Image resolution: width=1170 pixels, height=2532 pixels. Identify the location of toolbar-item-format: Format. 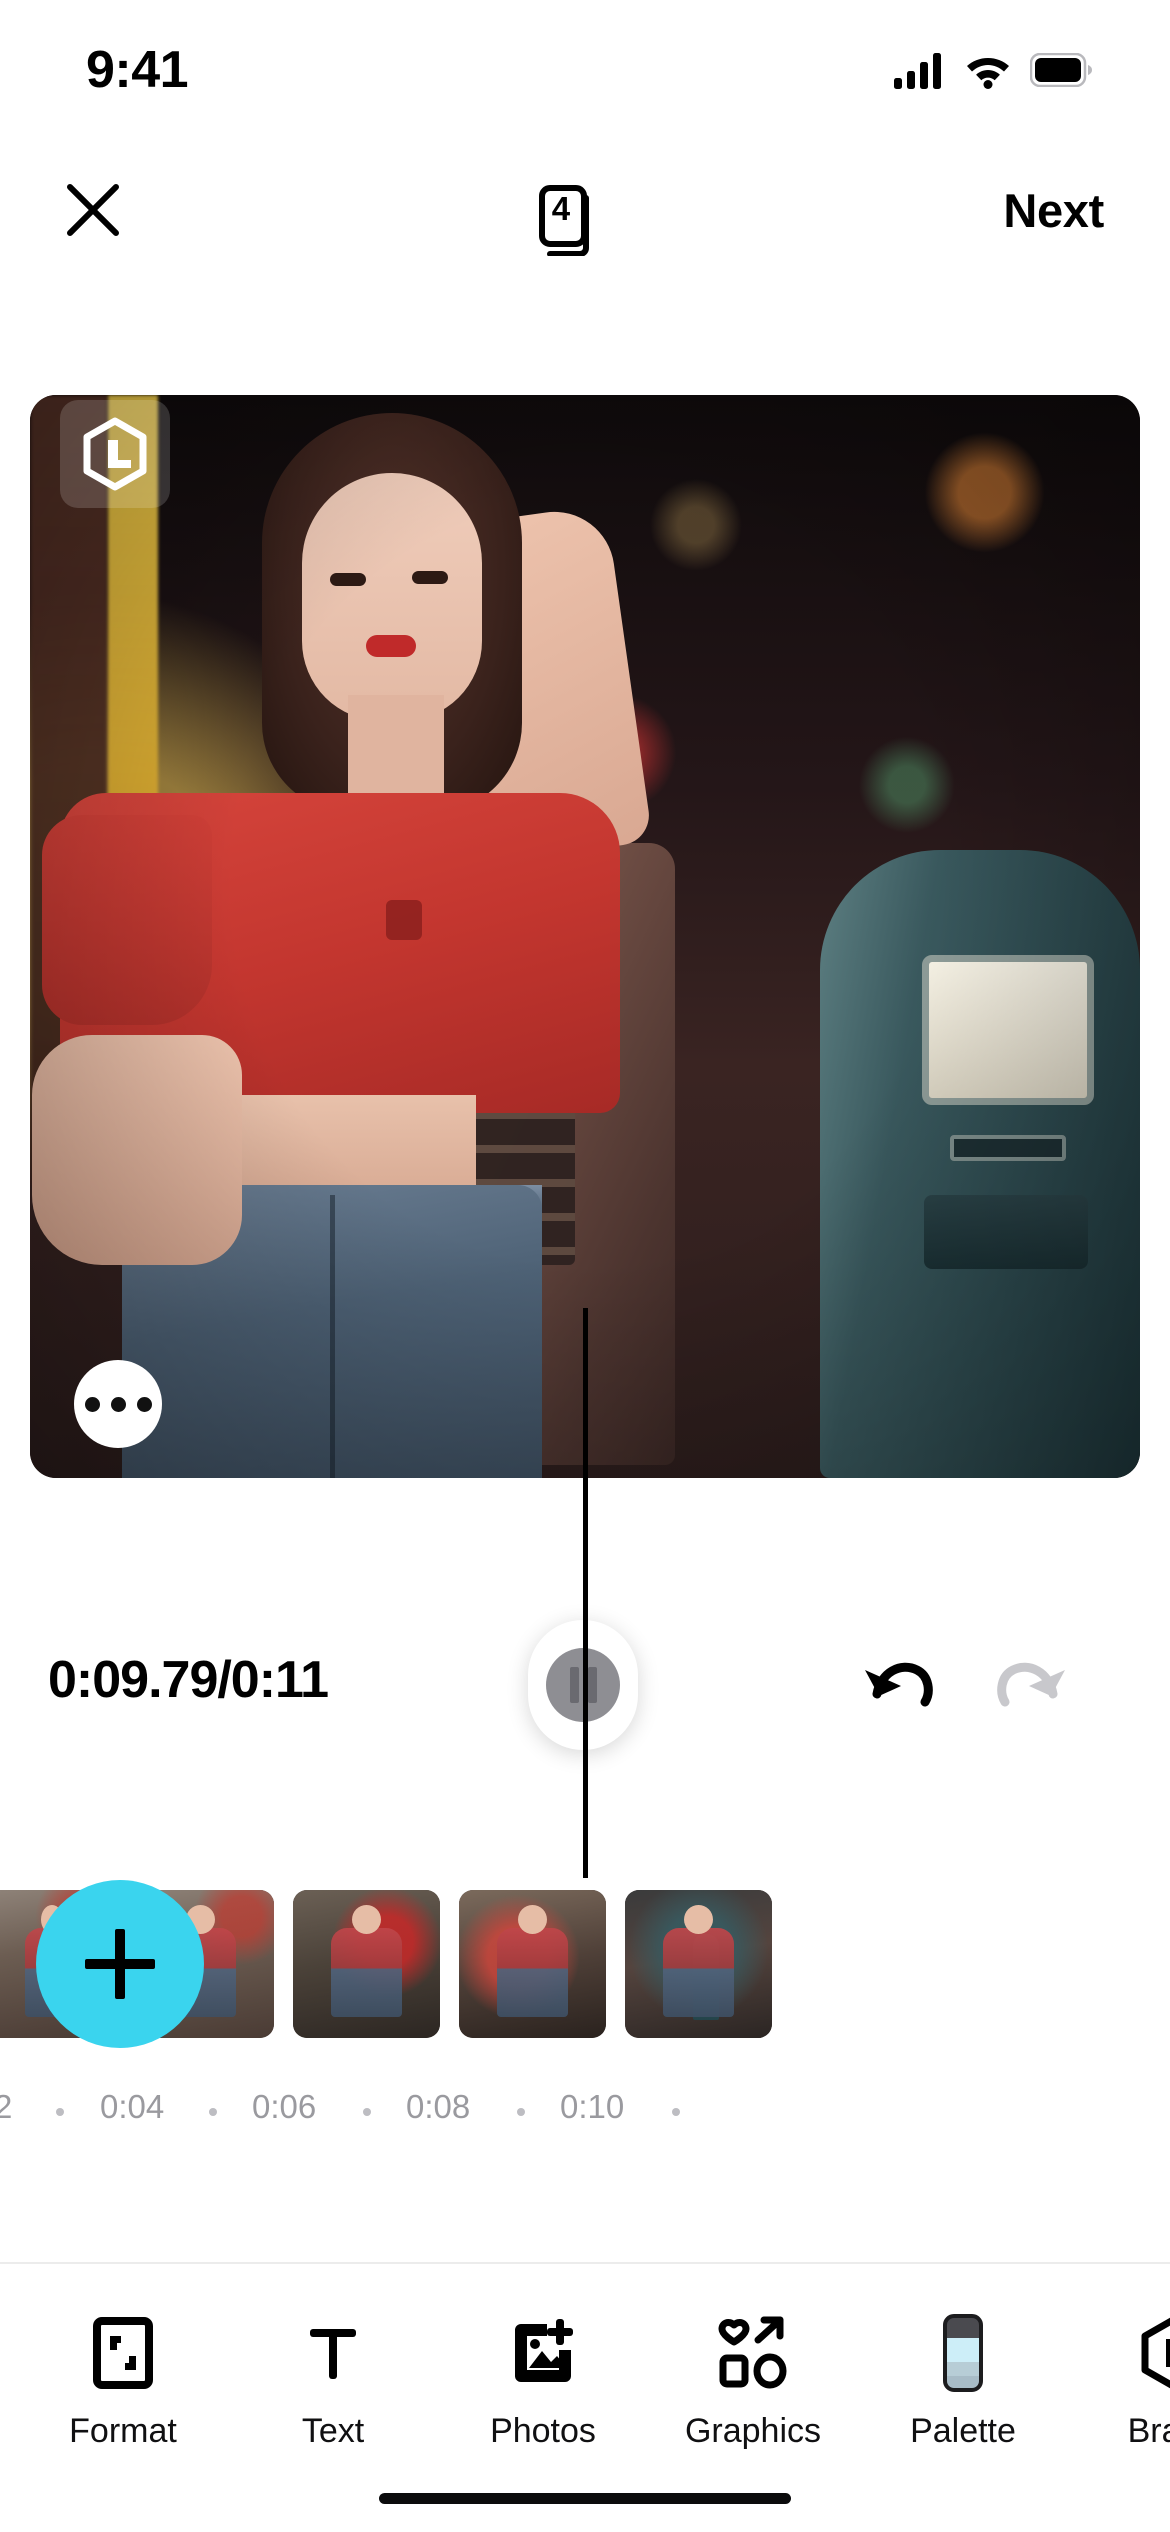
(123, 2370).